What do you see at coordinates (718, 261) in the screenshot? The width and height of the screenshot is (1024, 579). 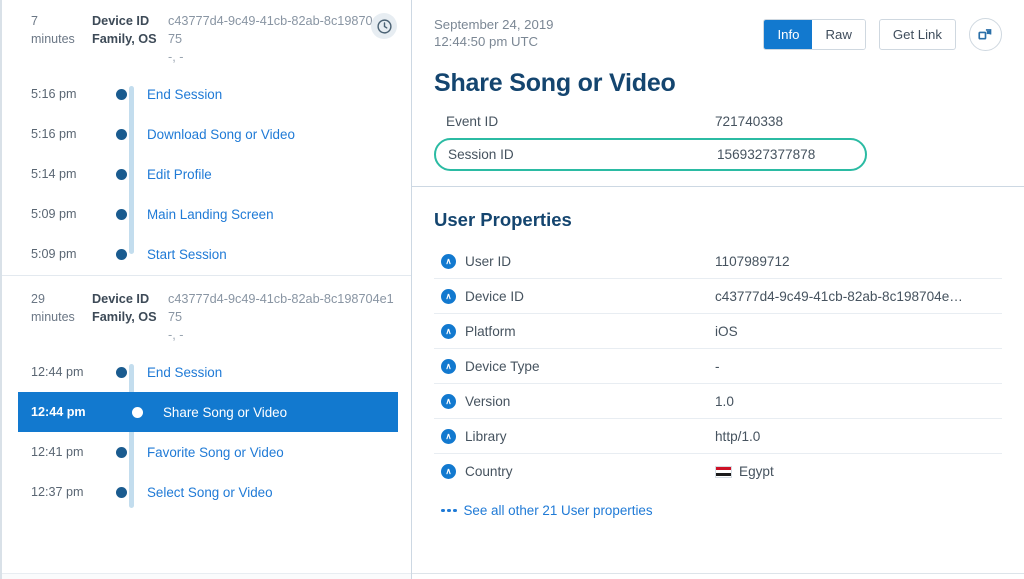 I see `user-property-row: ∧ User ID 1107989712` at bounding box center [718, 261].